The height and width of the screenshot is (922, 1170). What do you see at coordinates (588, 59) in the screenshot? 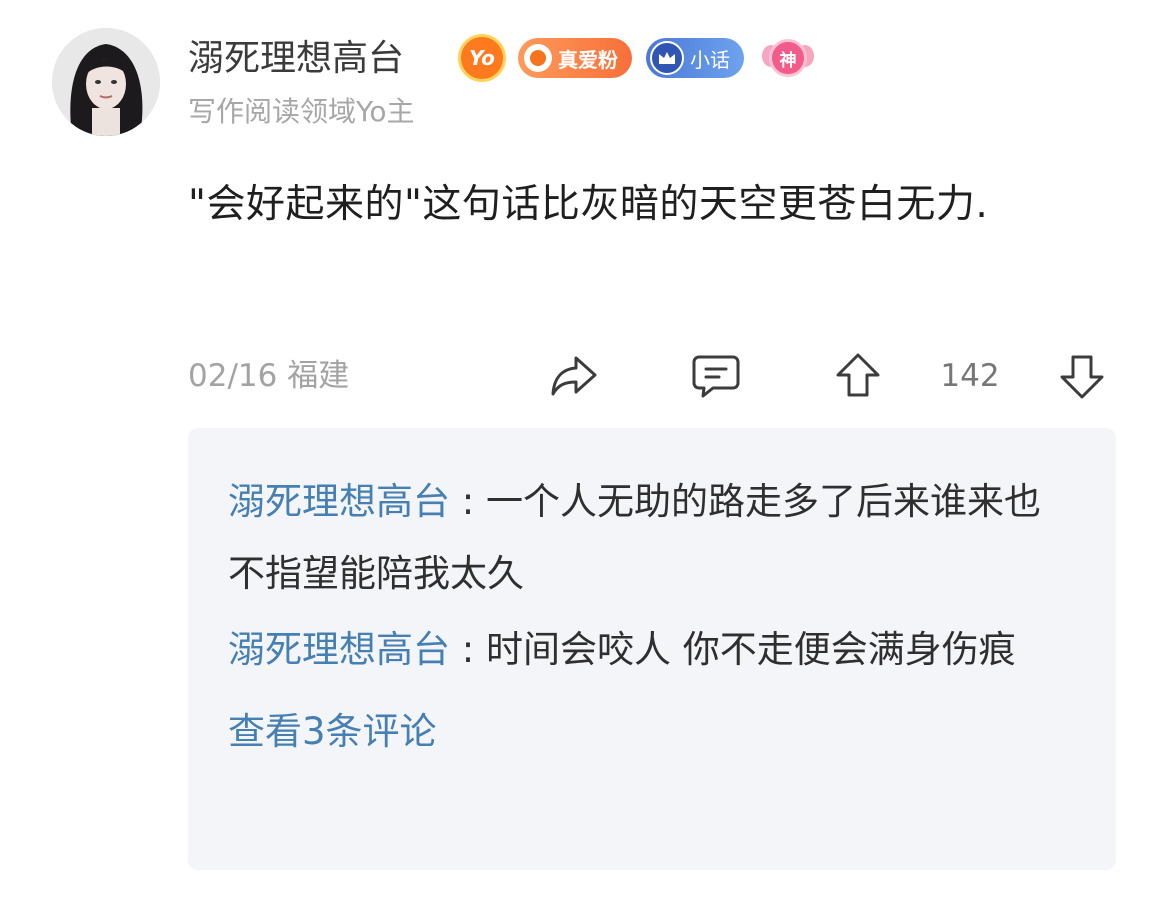
I see `true-fan-badge-label: 真爱粉` at bounding box center [588, 59].